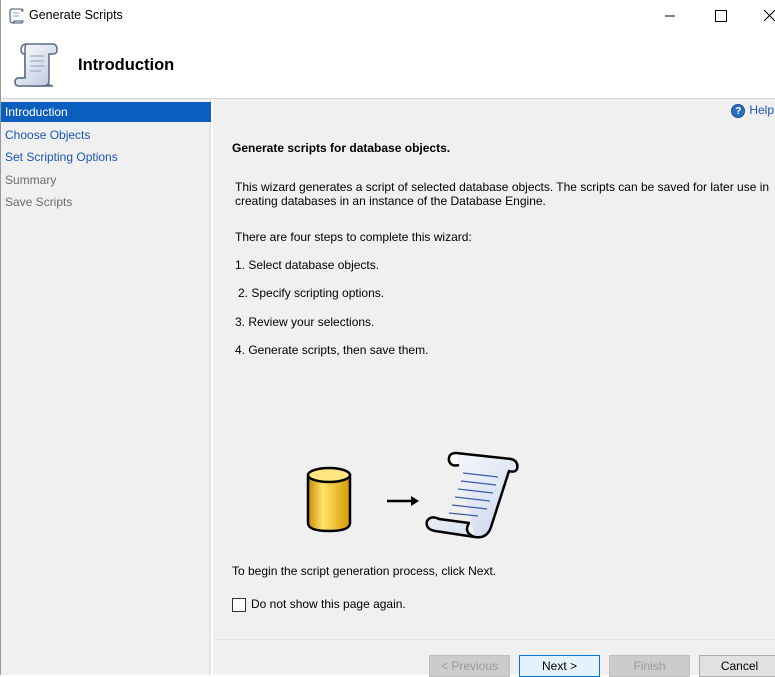 This screenshot has width=775, height=677. I want to click on help-link: ? Help, so click(752, 110).